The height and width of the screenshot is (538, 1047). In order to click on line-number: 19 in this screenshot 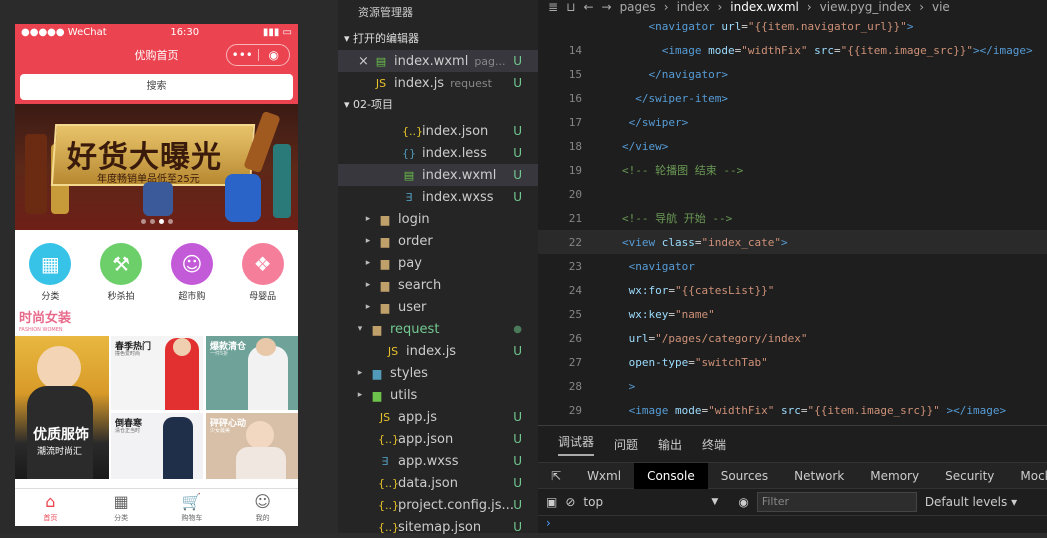, I will do `click(575, 170)`.